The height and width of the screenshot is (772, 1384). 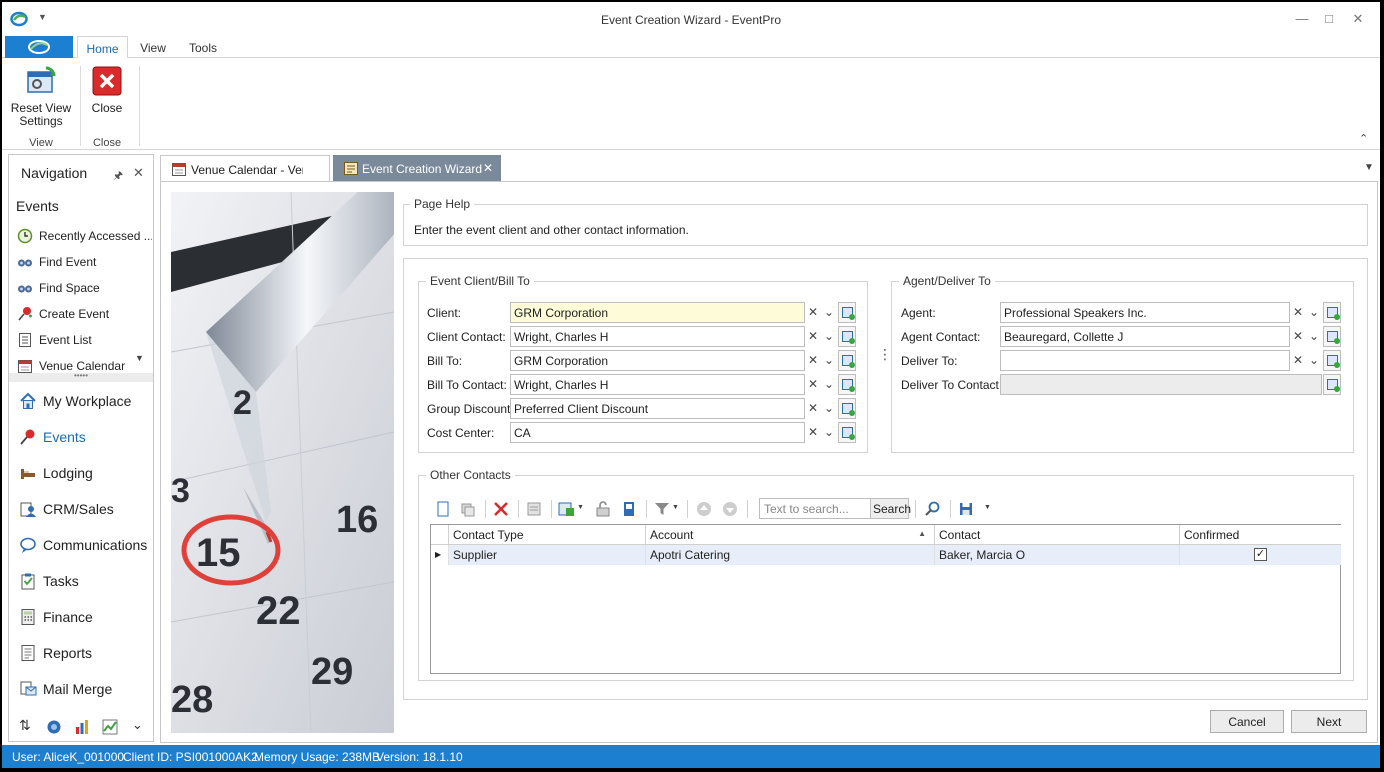 What do you see at coordinates (657, 360) in the screenshot?
I see `bill-to-field: GRM Corporation` at bounding box center [657, 360].